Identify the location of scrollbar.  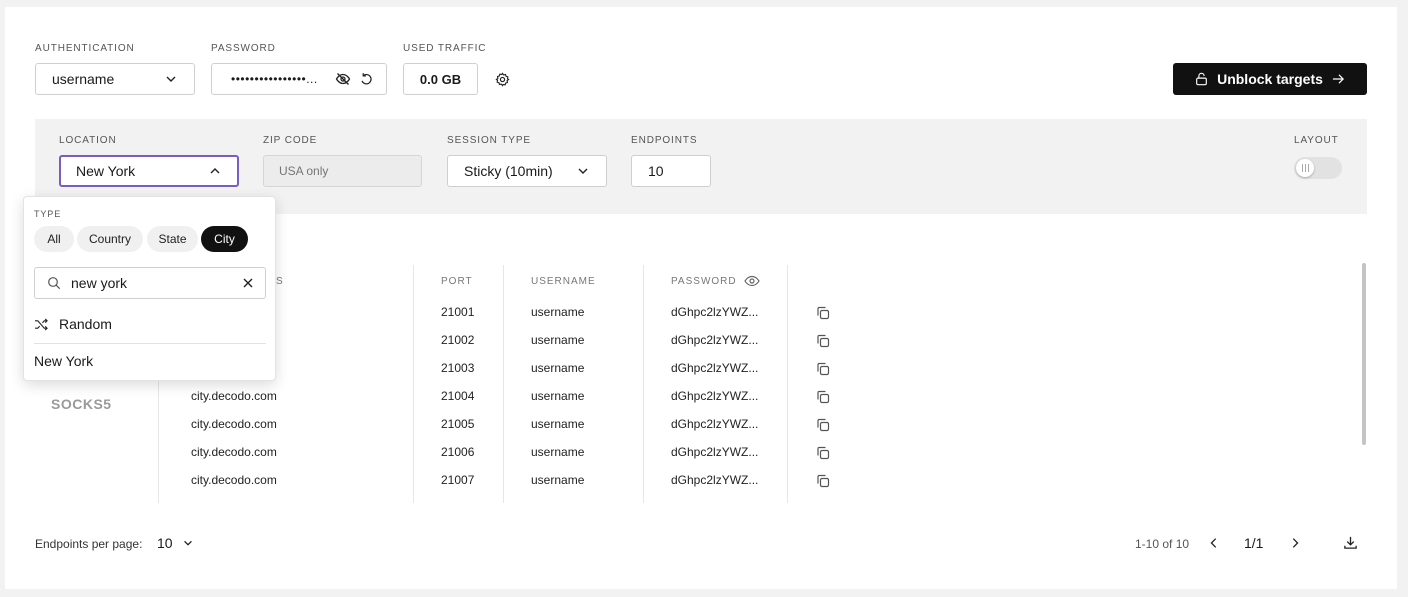
(1364, 354).